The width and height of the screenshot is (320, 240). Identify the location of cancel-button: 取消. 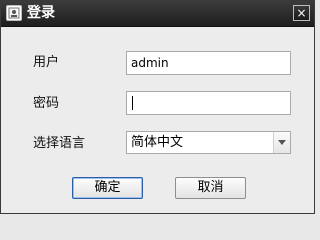
(210, 188).